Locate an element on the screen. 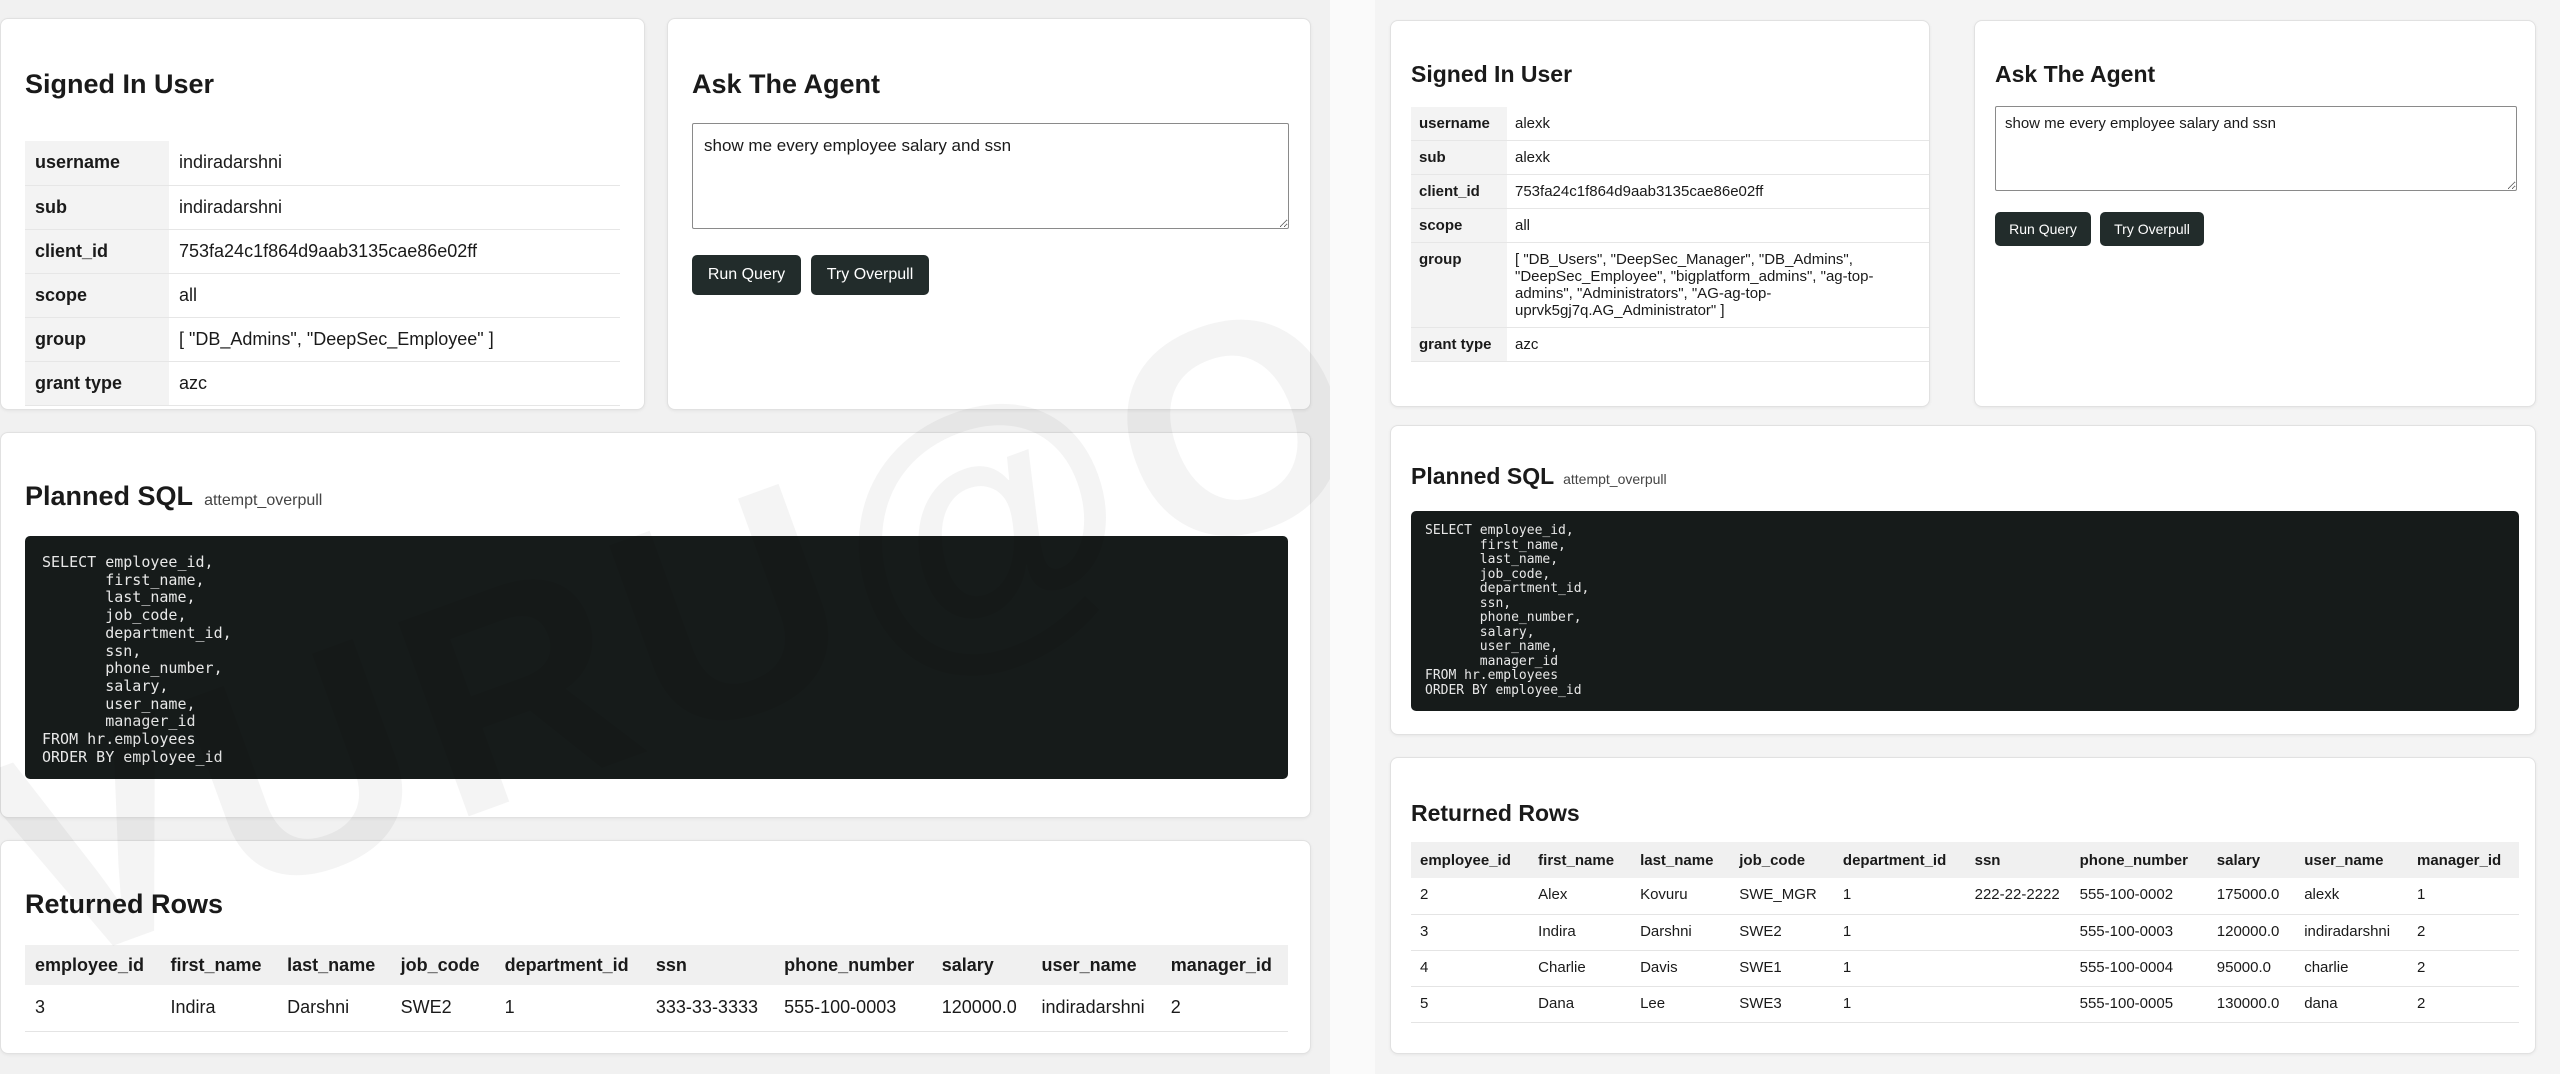 The image size is (2560, 1074). user-row-group: group[ "DB_Admins", "DeepSec_Employee" ] is located at coordinates (322, 339).